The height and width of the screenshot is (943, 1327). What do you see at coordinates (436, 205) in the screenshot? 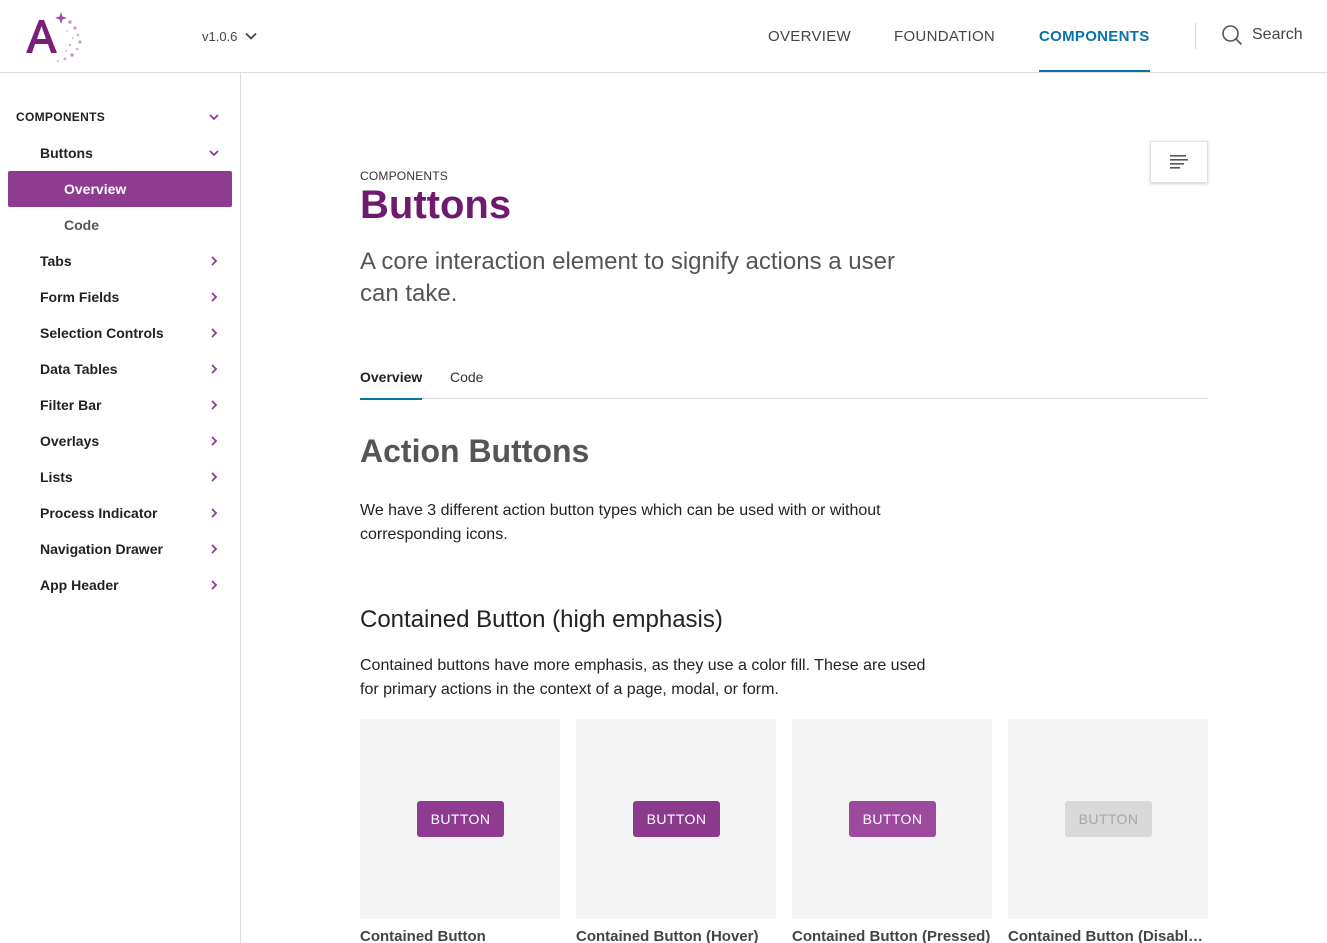
I see `page-title: Buttons` at bounding box center [436, 205].